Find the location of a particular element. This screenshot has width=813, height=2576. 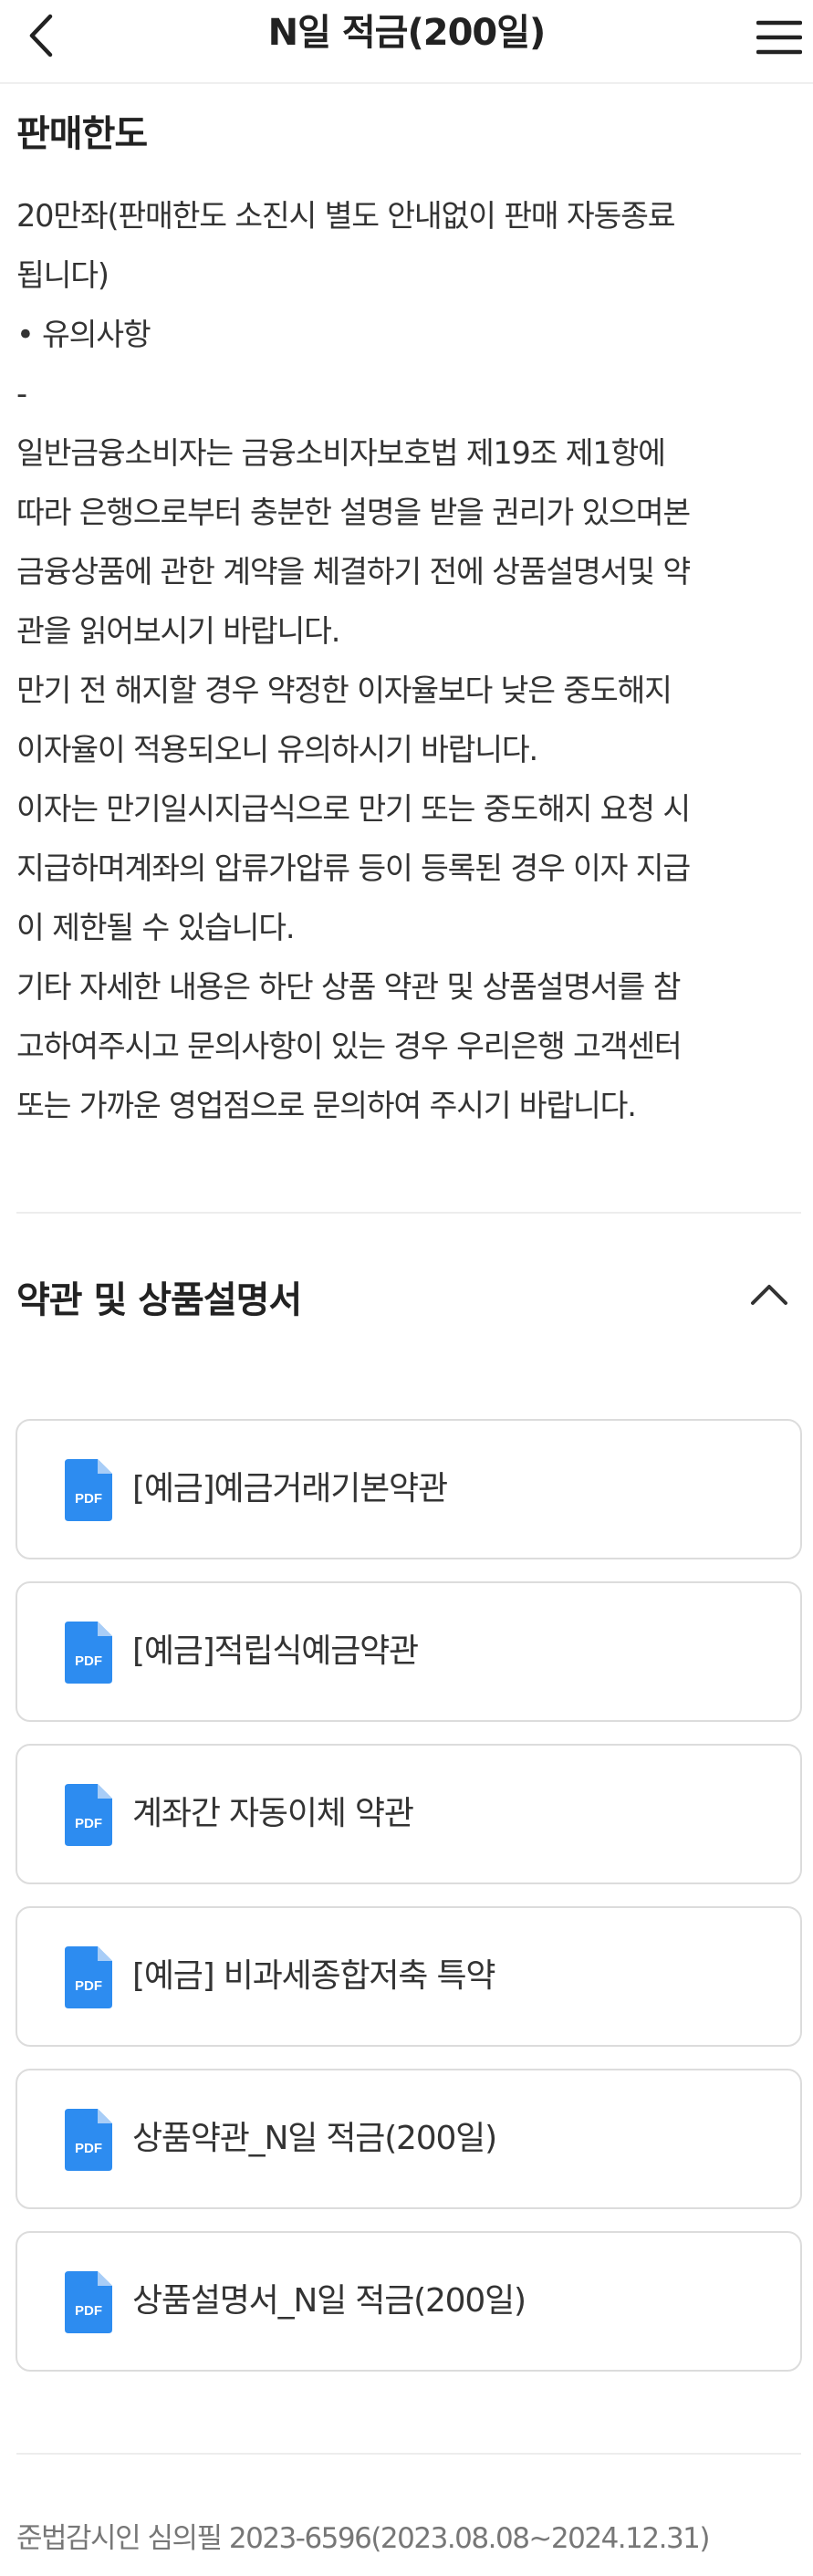

document-title: 상품설명서_N일 적금(200일) is located at coordinates (329, 2301).